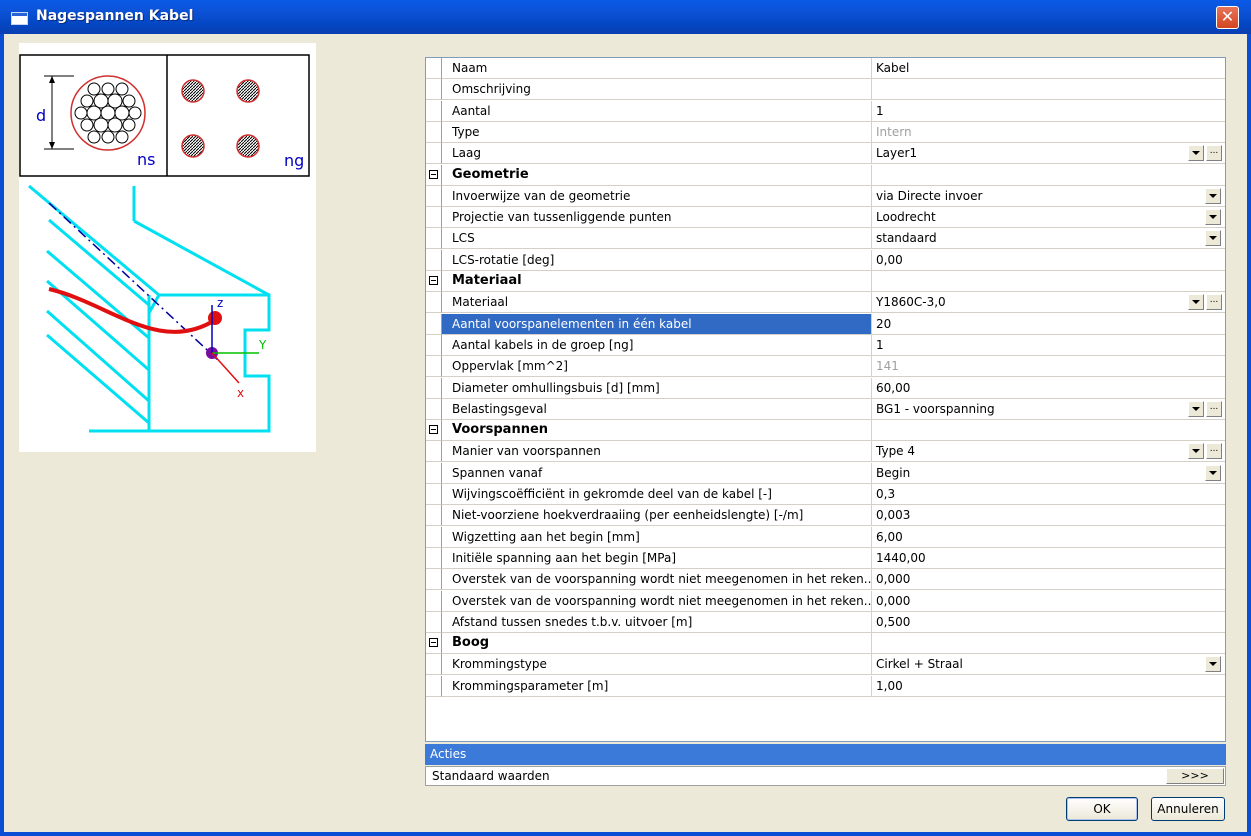 This screenshot has width=1251, height=836. I want to click on property-row: Diameter omhullingsbuis [d] [mm] 60,00, so click(825, 388).